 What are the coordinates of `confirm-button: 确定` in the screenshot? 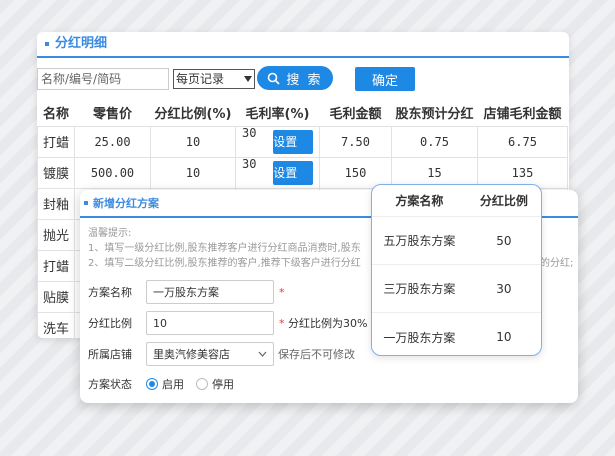 It's located at (385, 79).